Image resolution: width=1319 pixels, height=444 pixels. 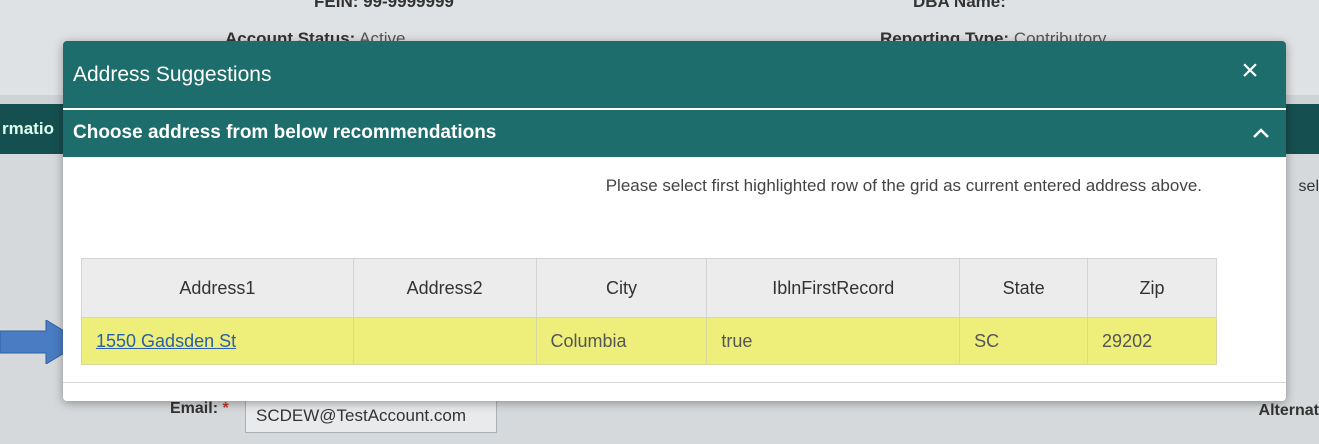 I want to click on email-label: Email: *, so click(x=199, y=408).